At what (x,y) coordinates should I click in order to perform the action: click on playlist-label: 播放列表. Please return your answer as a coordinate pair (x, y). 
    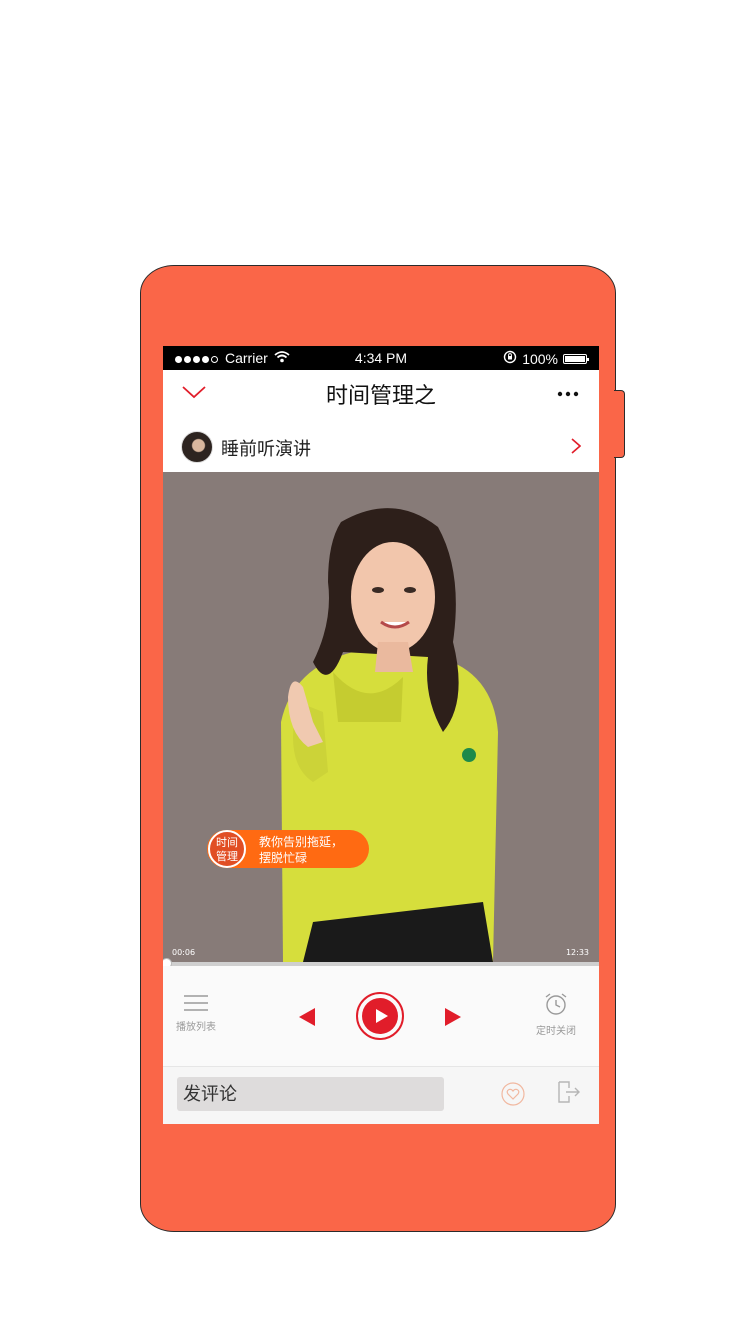
    Looking at the image, I should click on (196, 1027).